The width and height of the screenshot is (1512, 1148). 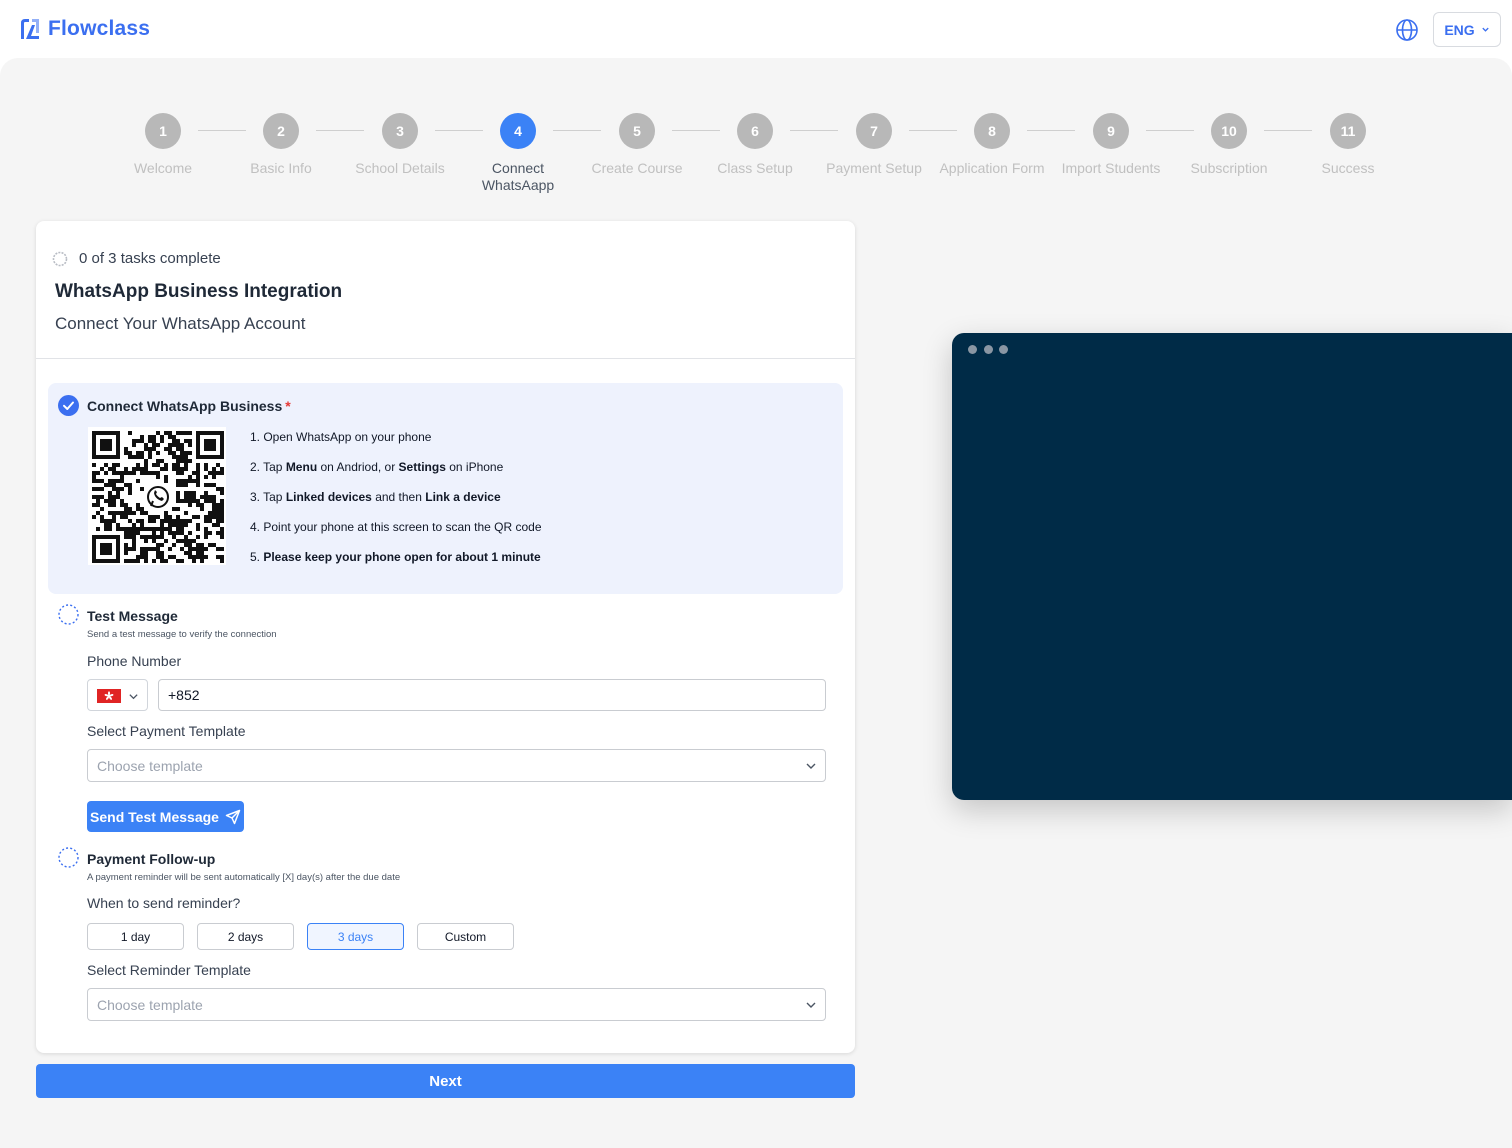 I want to click on step-7: 7 Payment Setup, so click(x=874, y=145).